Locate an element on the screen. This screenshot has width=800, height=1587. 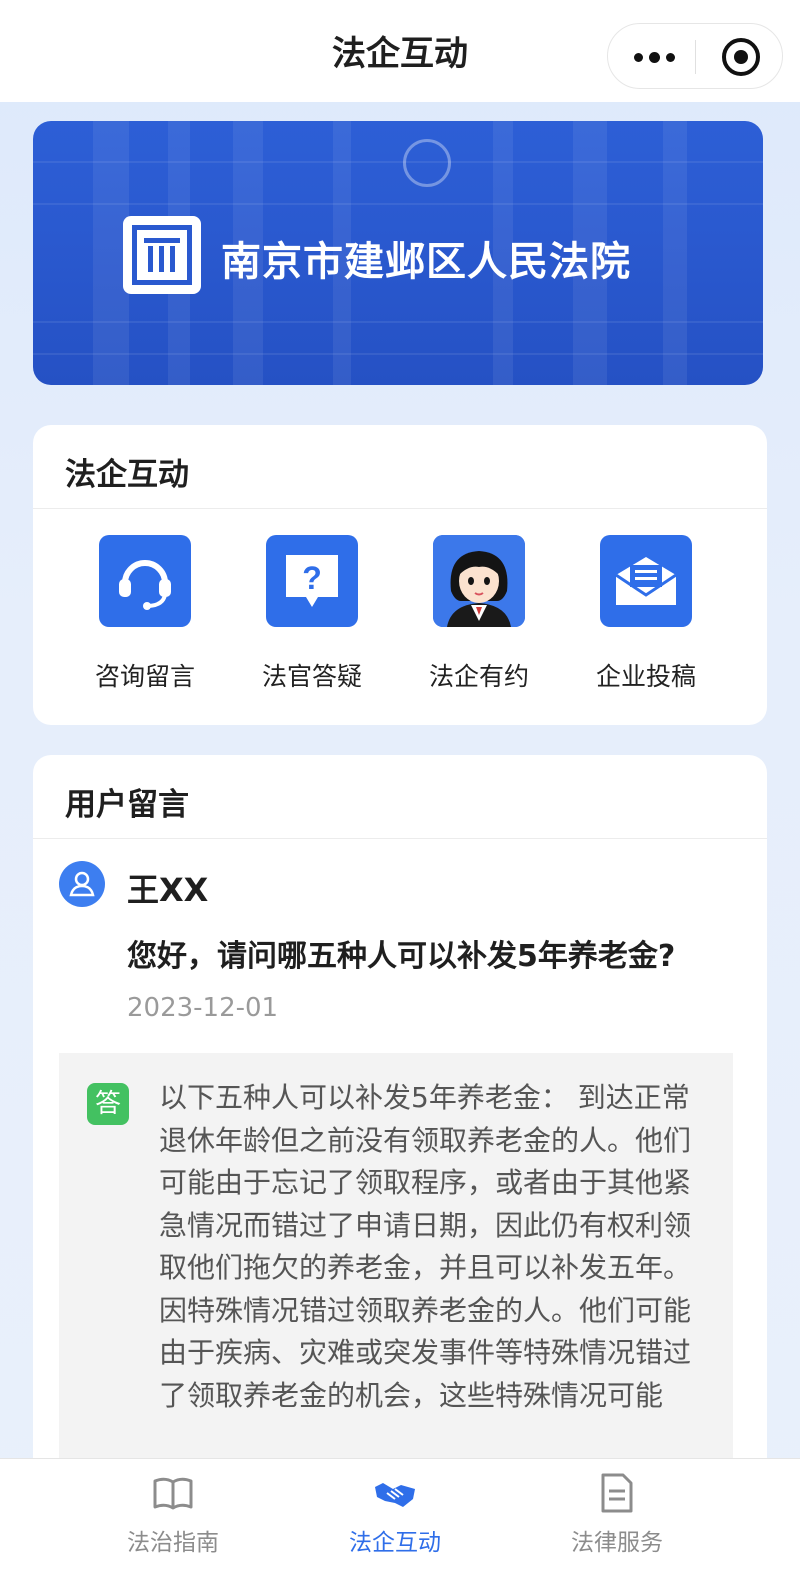
capsule-divider is located at coordinates (695, 57).